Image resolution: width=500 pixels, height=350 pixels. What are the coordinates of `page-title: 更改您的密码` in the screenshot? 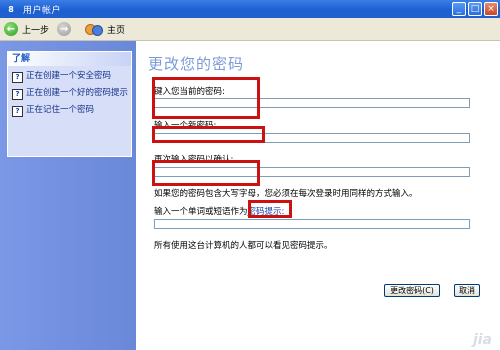 It's located at (196, 64).